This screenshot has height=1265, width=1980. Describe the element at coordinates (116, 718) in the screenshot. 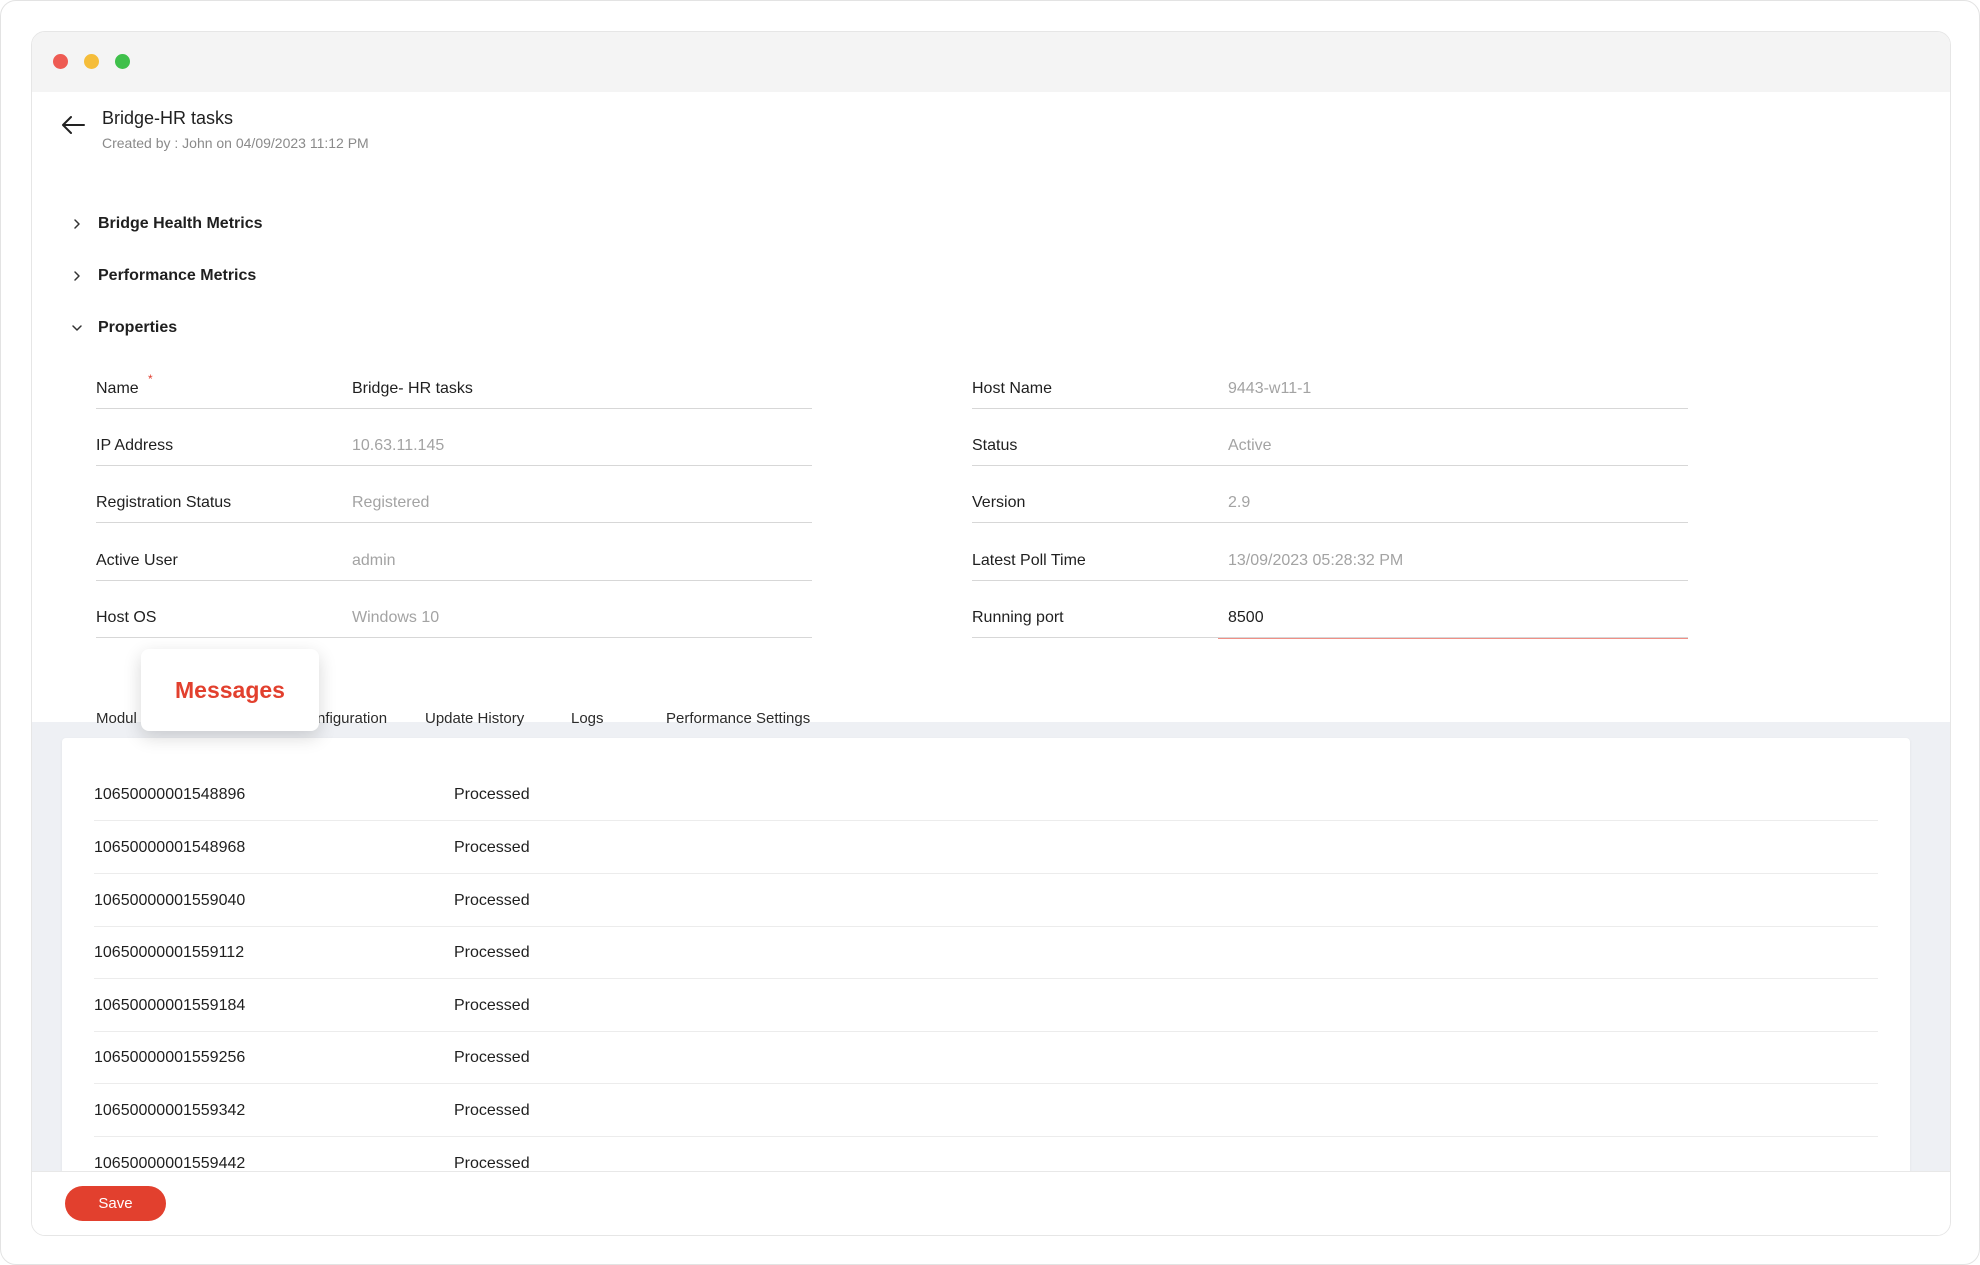

I see `tab-modules: Modul` at that location.